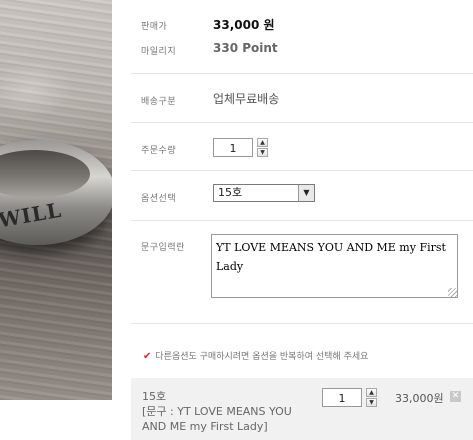 The width and height of the screenshot is (473, 440). What do you see at coordinates (342, 397) in the screenshot?
I see `selected-quantity-input: 1` at bounding box center [342, 397].